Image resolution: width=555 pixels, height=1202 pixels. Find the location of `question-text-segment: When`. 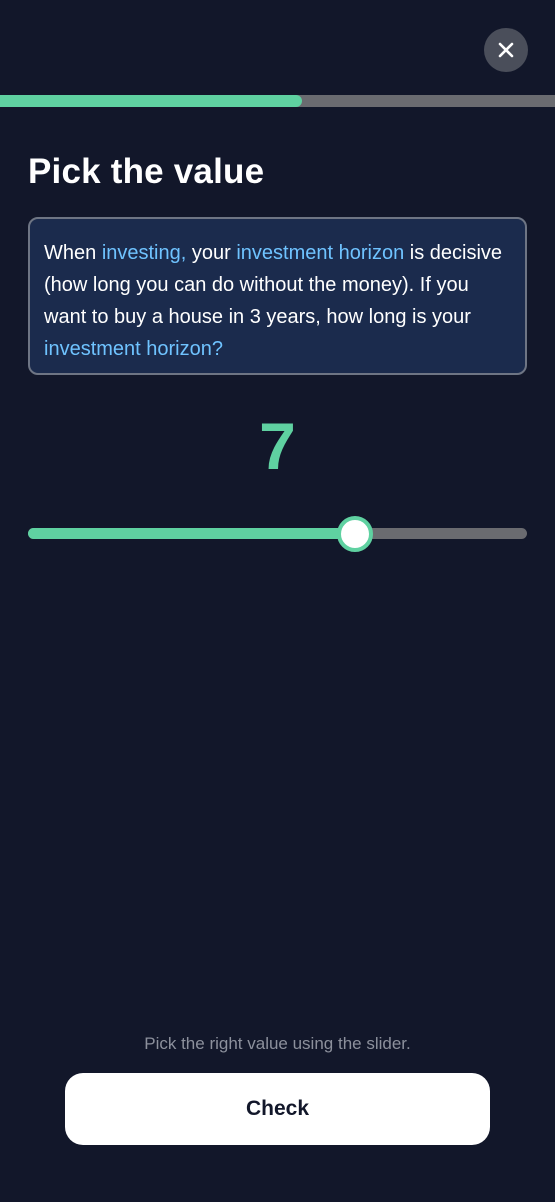

question-text-segment: When is located at coordinates (73, 253).